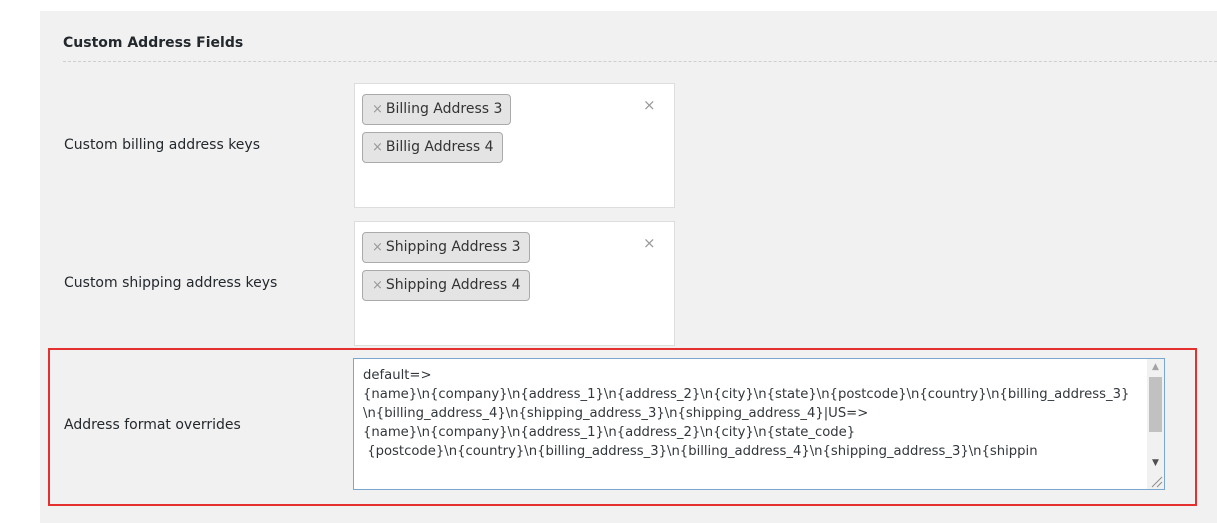 This screenshot has width=1217, height=523. I want to click on section-title: Custom Address Fields, so click(153, 43).